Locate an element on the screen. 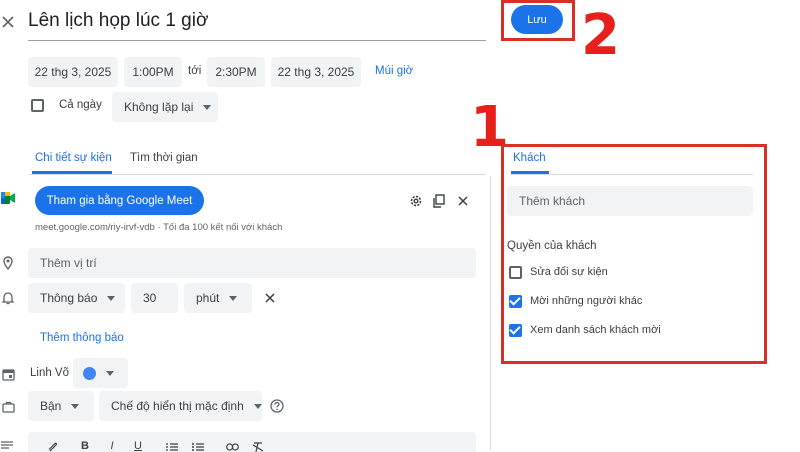 The image size is (800, 452). gear-icon is located at coordinates (416, 201).